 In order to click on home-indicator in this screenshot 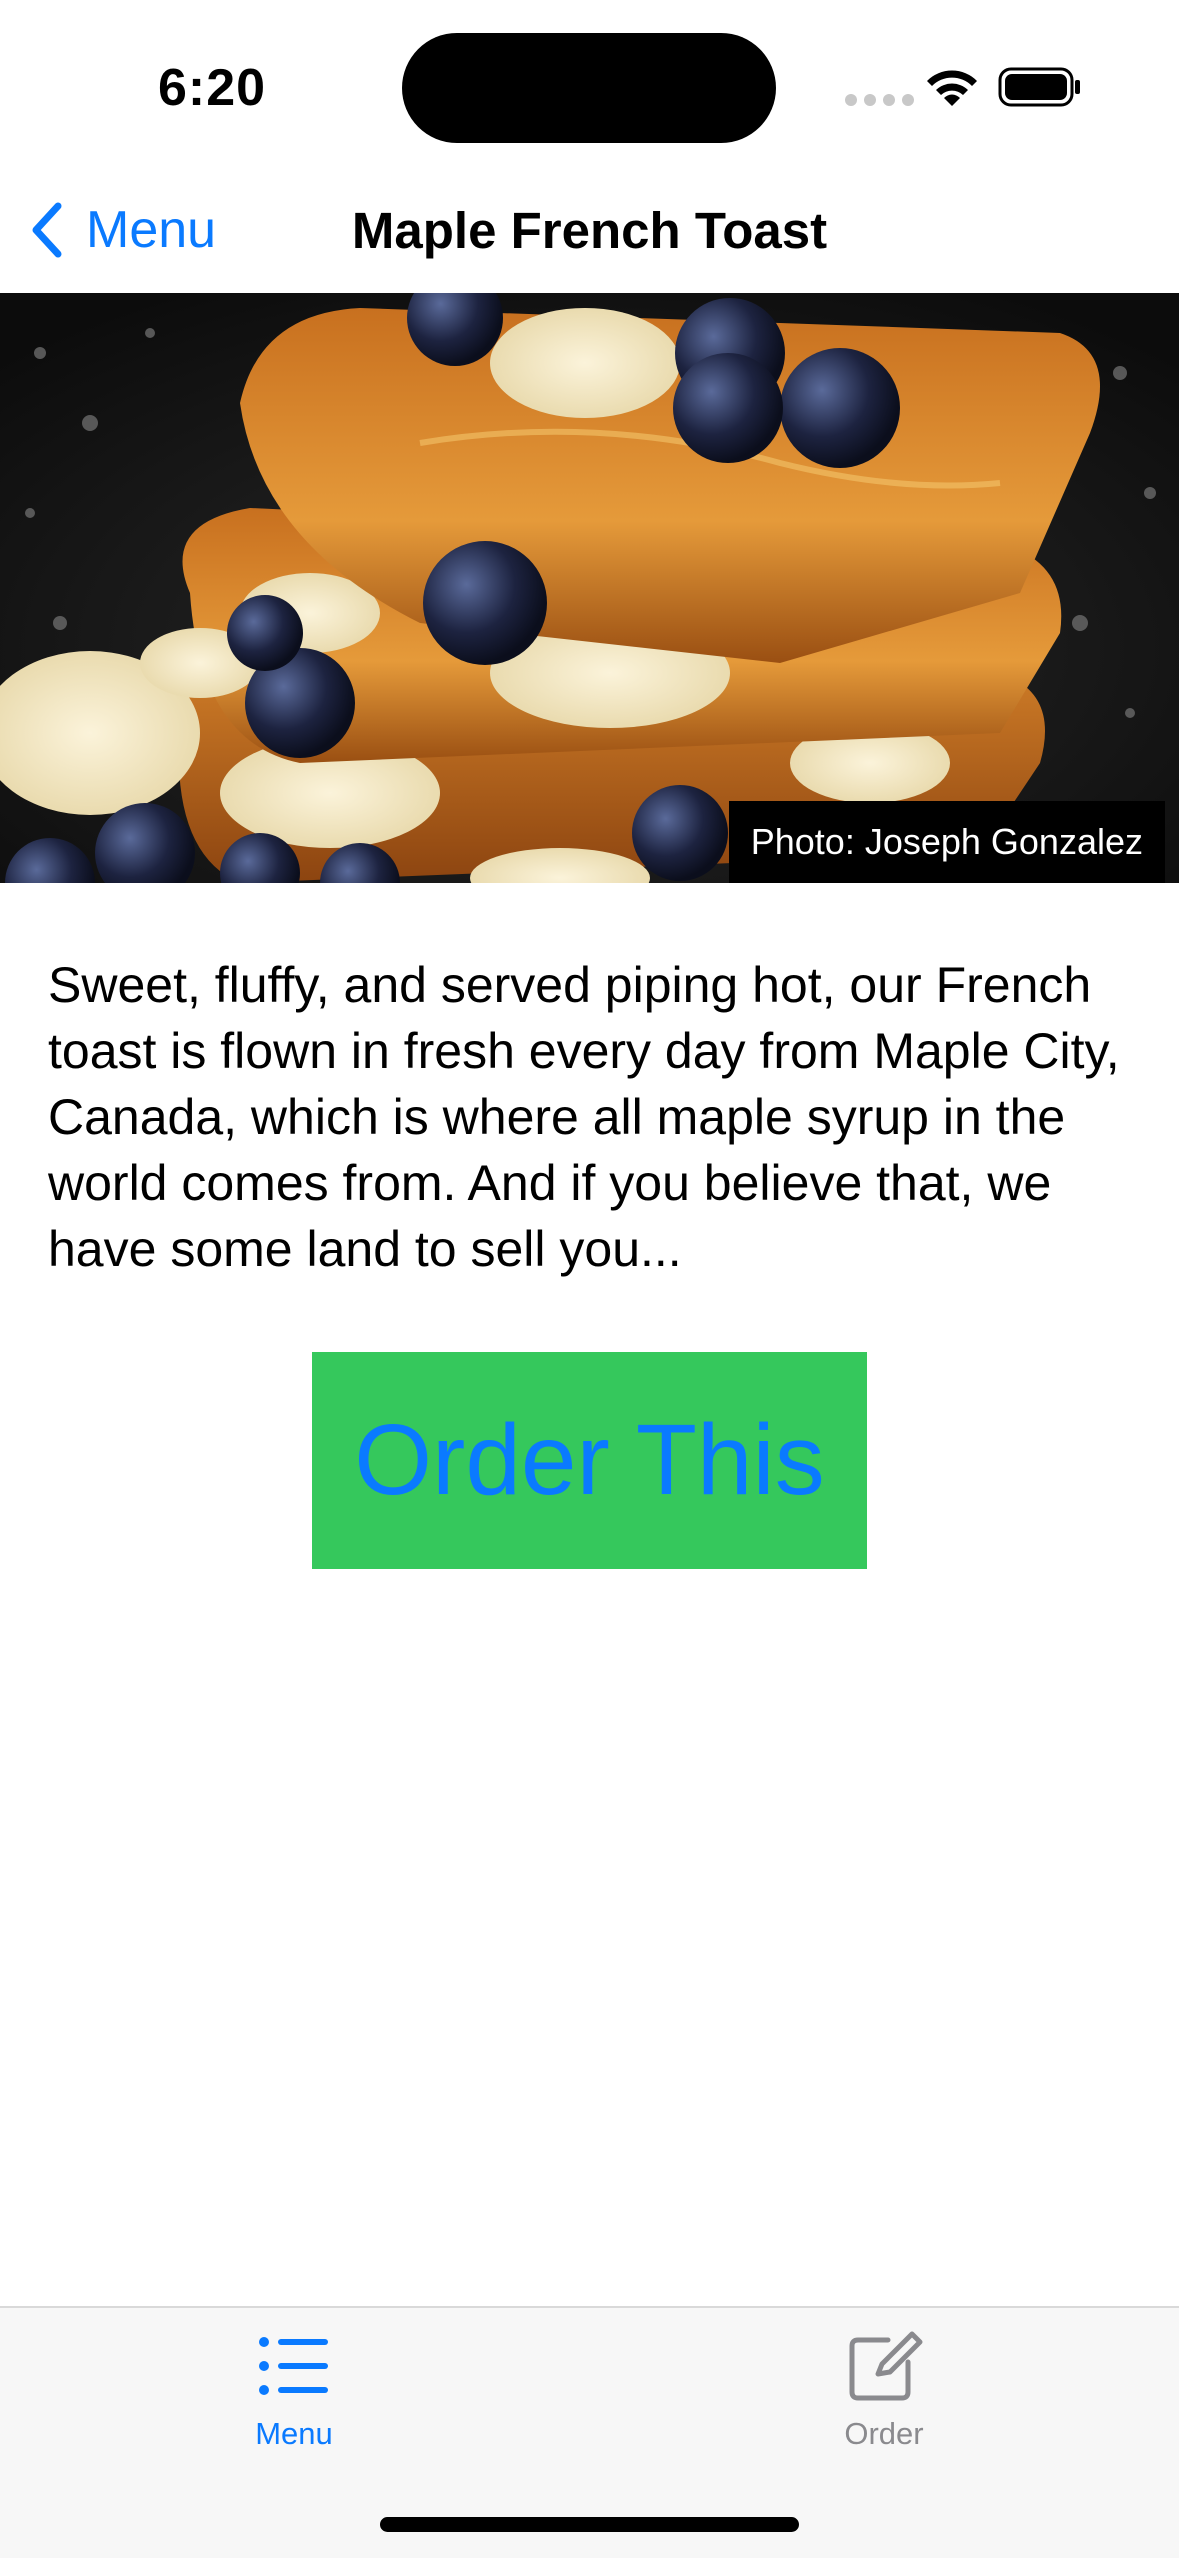, I will do `click(589, 2524)`.